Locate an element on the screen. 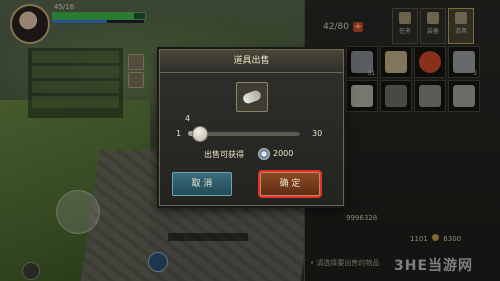 The height and width of the screenshot is (281, 500). dialog-title: 道具出售 is located at coordinates (251, 61).